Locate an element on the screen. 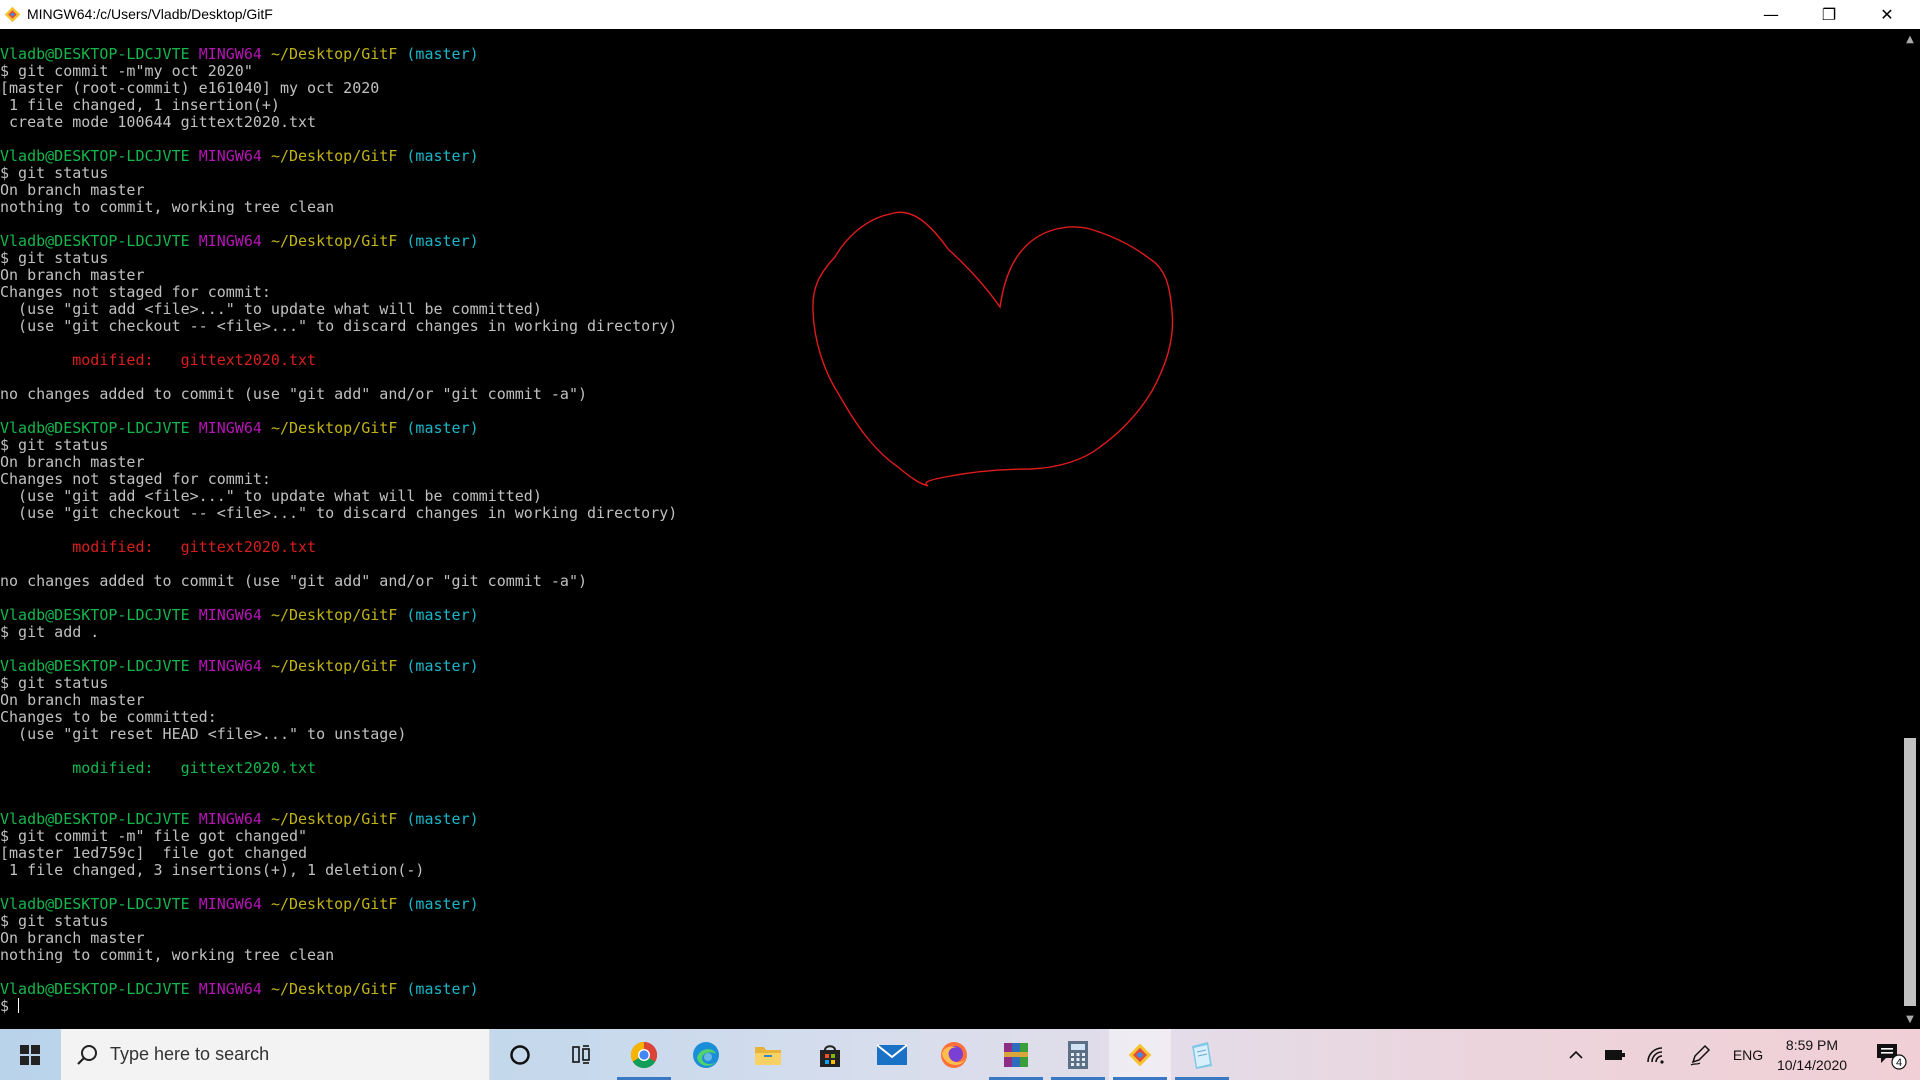 This screenshot has width=1920, height=1080. taskbar-winrar is located at coordinates (1016, 1054).